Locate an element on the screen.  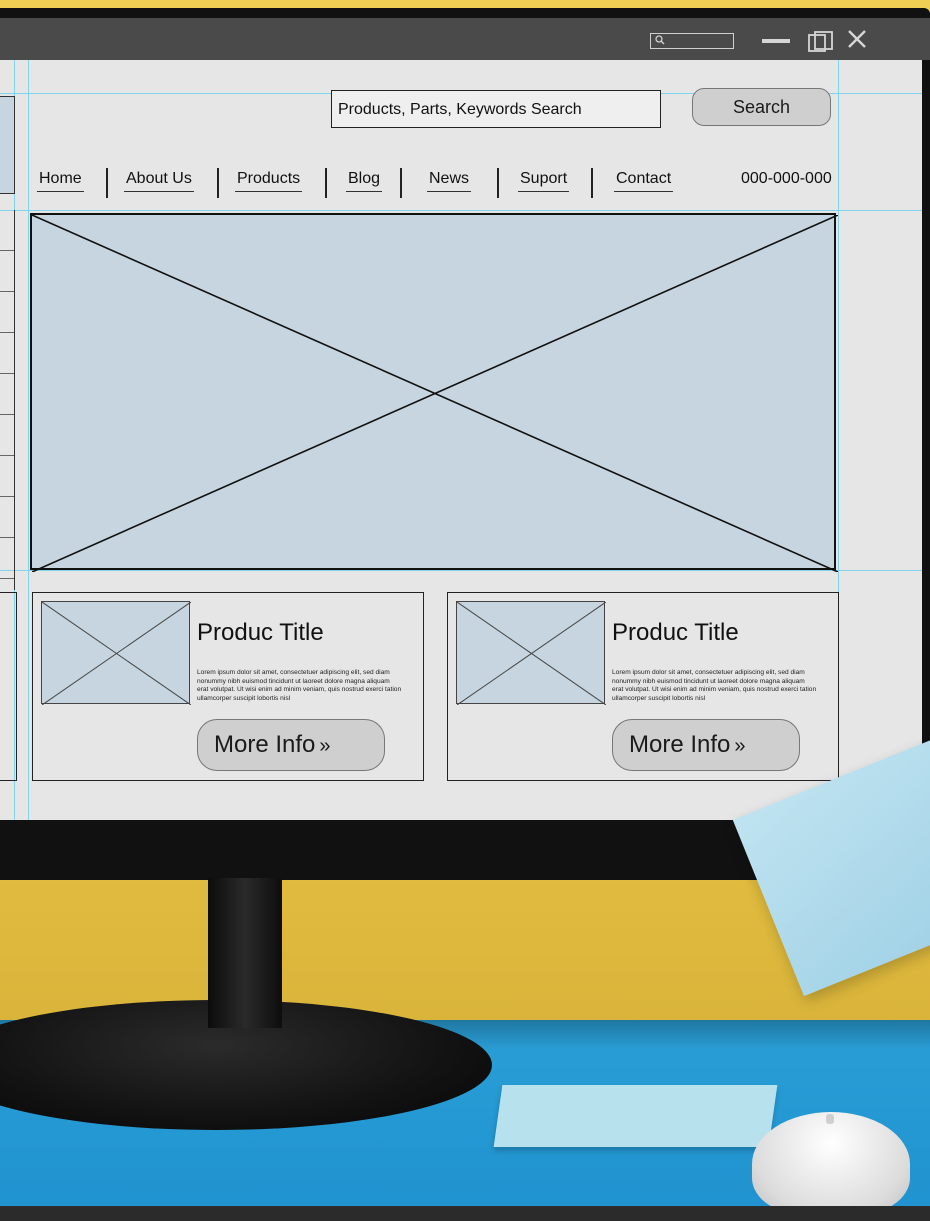
partial-product-card is located at coordinates (8, 686).